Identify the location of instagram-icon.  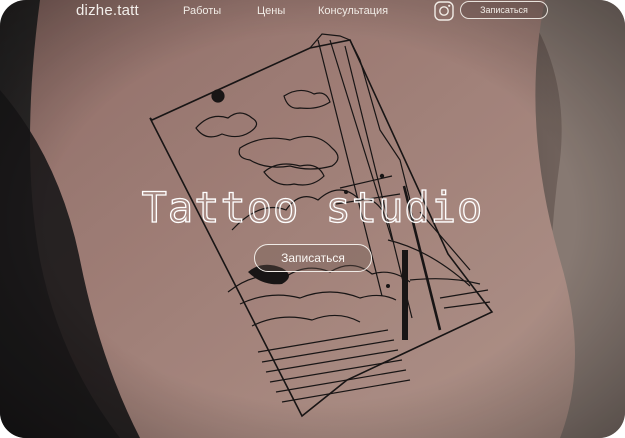
(444, 11).